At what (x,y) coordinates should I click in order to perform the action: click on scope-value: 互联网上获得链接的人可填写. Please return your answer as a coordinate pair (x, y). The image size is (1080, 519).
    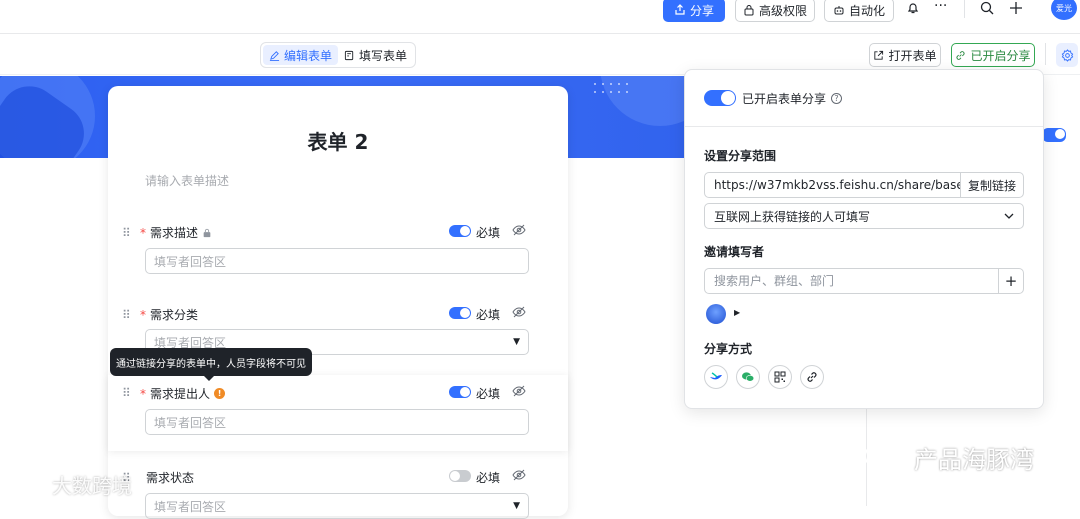
    Looking at the image, I should click on (792, 216).